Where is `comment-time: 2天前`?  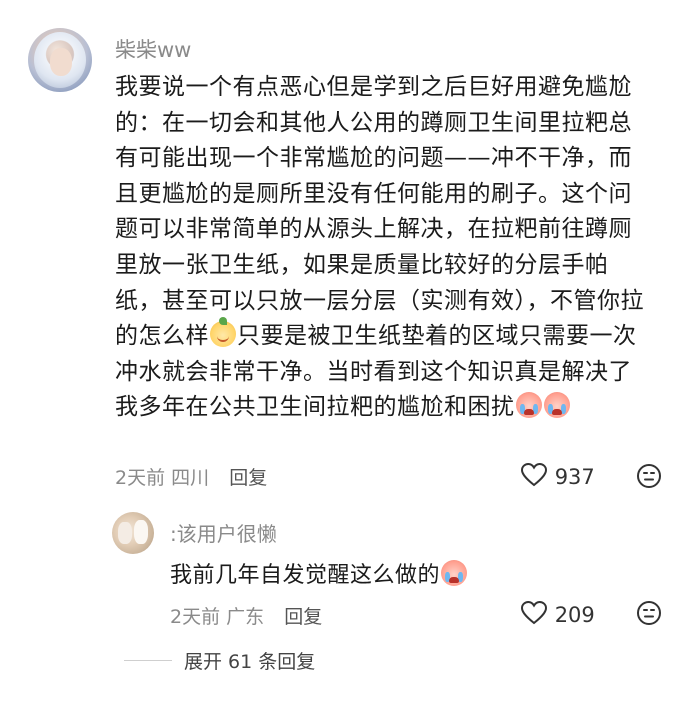 comment-time: 2天前 is located at coordinates (140, 478).